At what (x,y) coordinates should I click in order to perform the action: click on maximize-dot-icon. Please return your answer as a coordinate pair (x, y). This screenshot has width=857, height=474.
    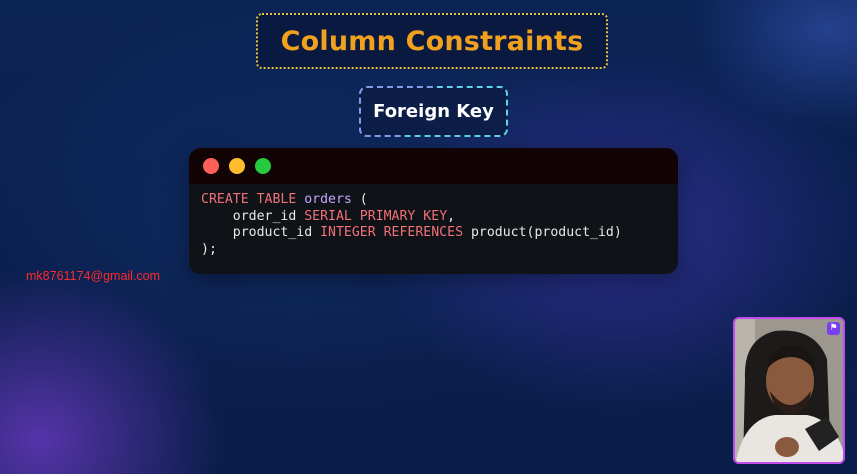
    Looking at the image, I should click on (263, 166).